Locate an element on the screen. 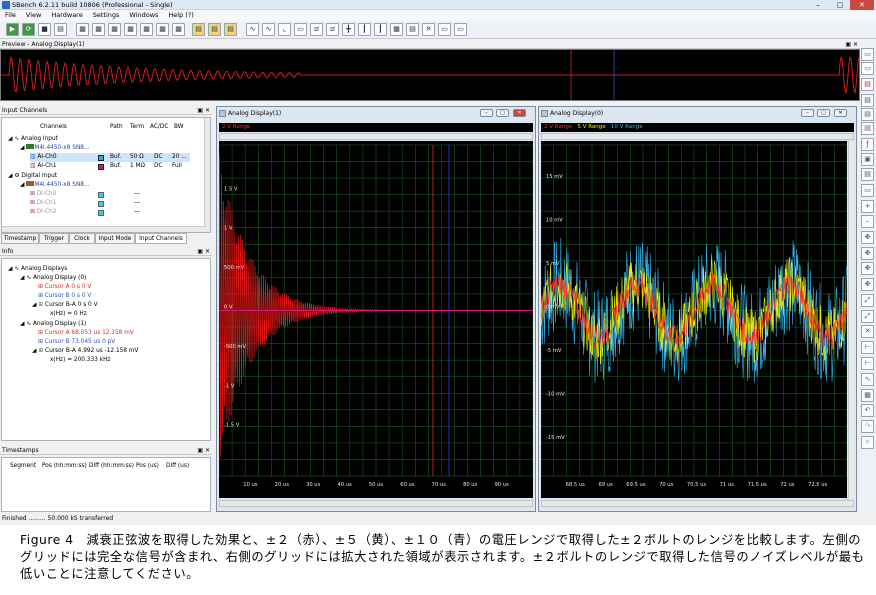 This screenshot has height=595, width=876. display-icon: ▦ is located at coordinates (82, 29).